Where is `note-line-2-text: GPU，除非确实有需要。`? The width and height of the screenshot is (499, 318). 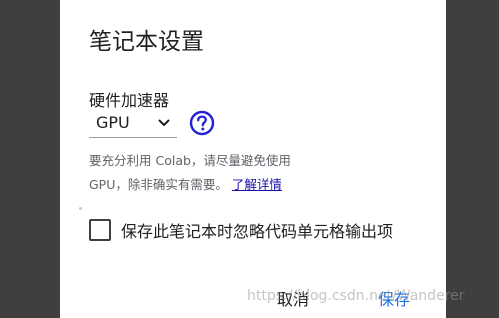
note-line-2-text: GPU，除非确实有需要。 is located at coordinates (158, 184).